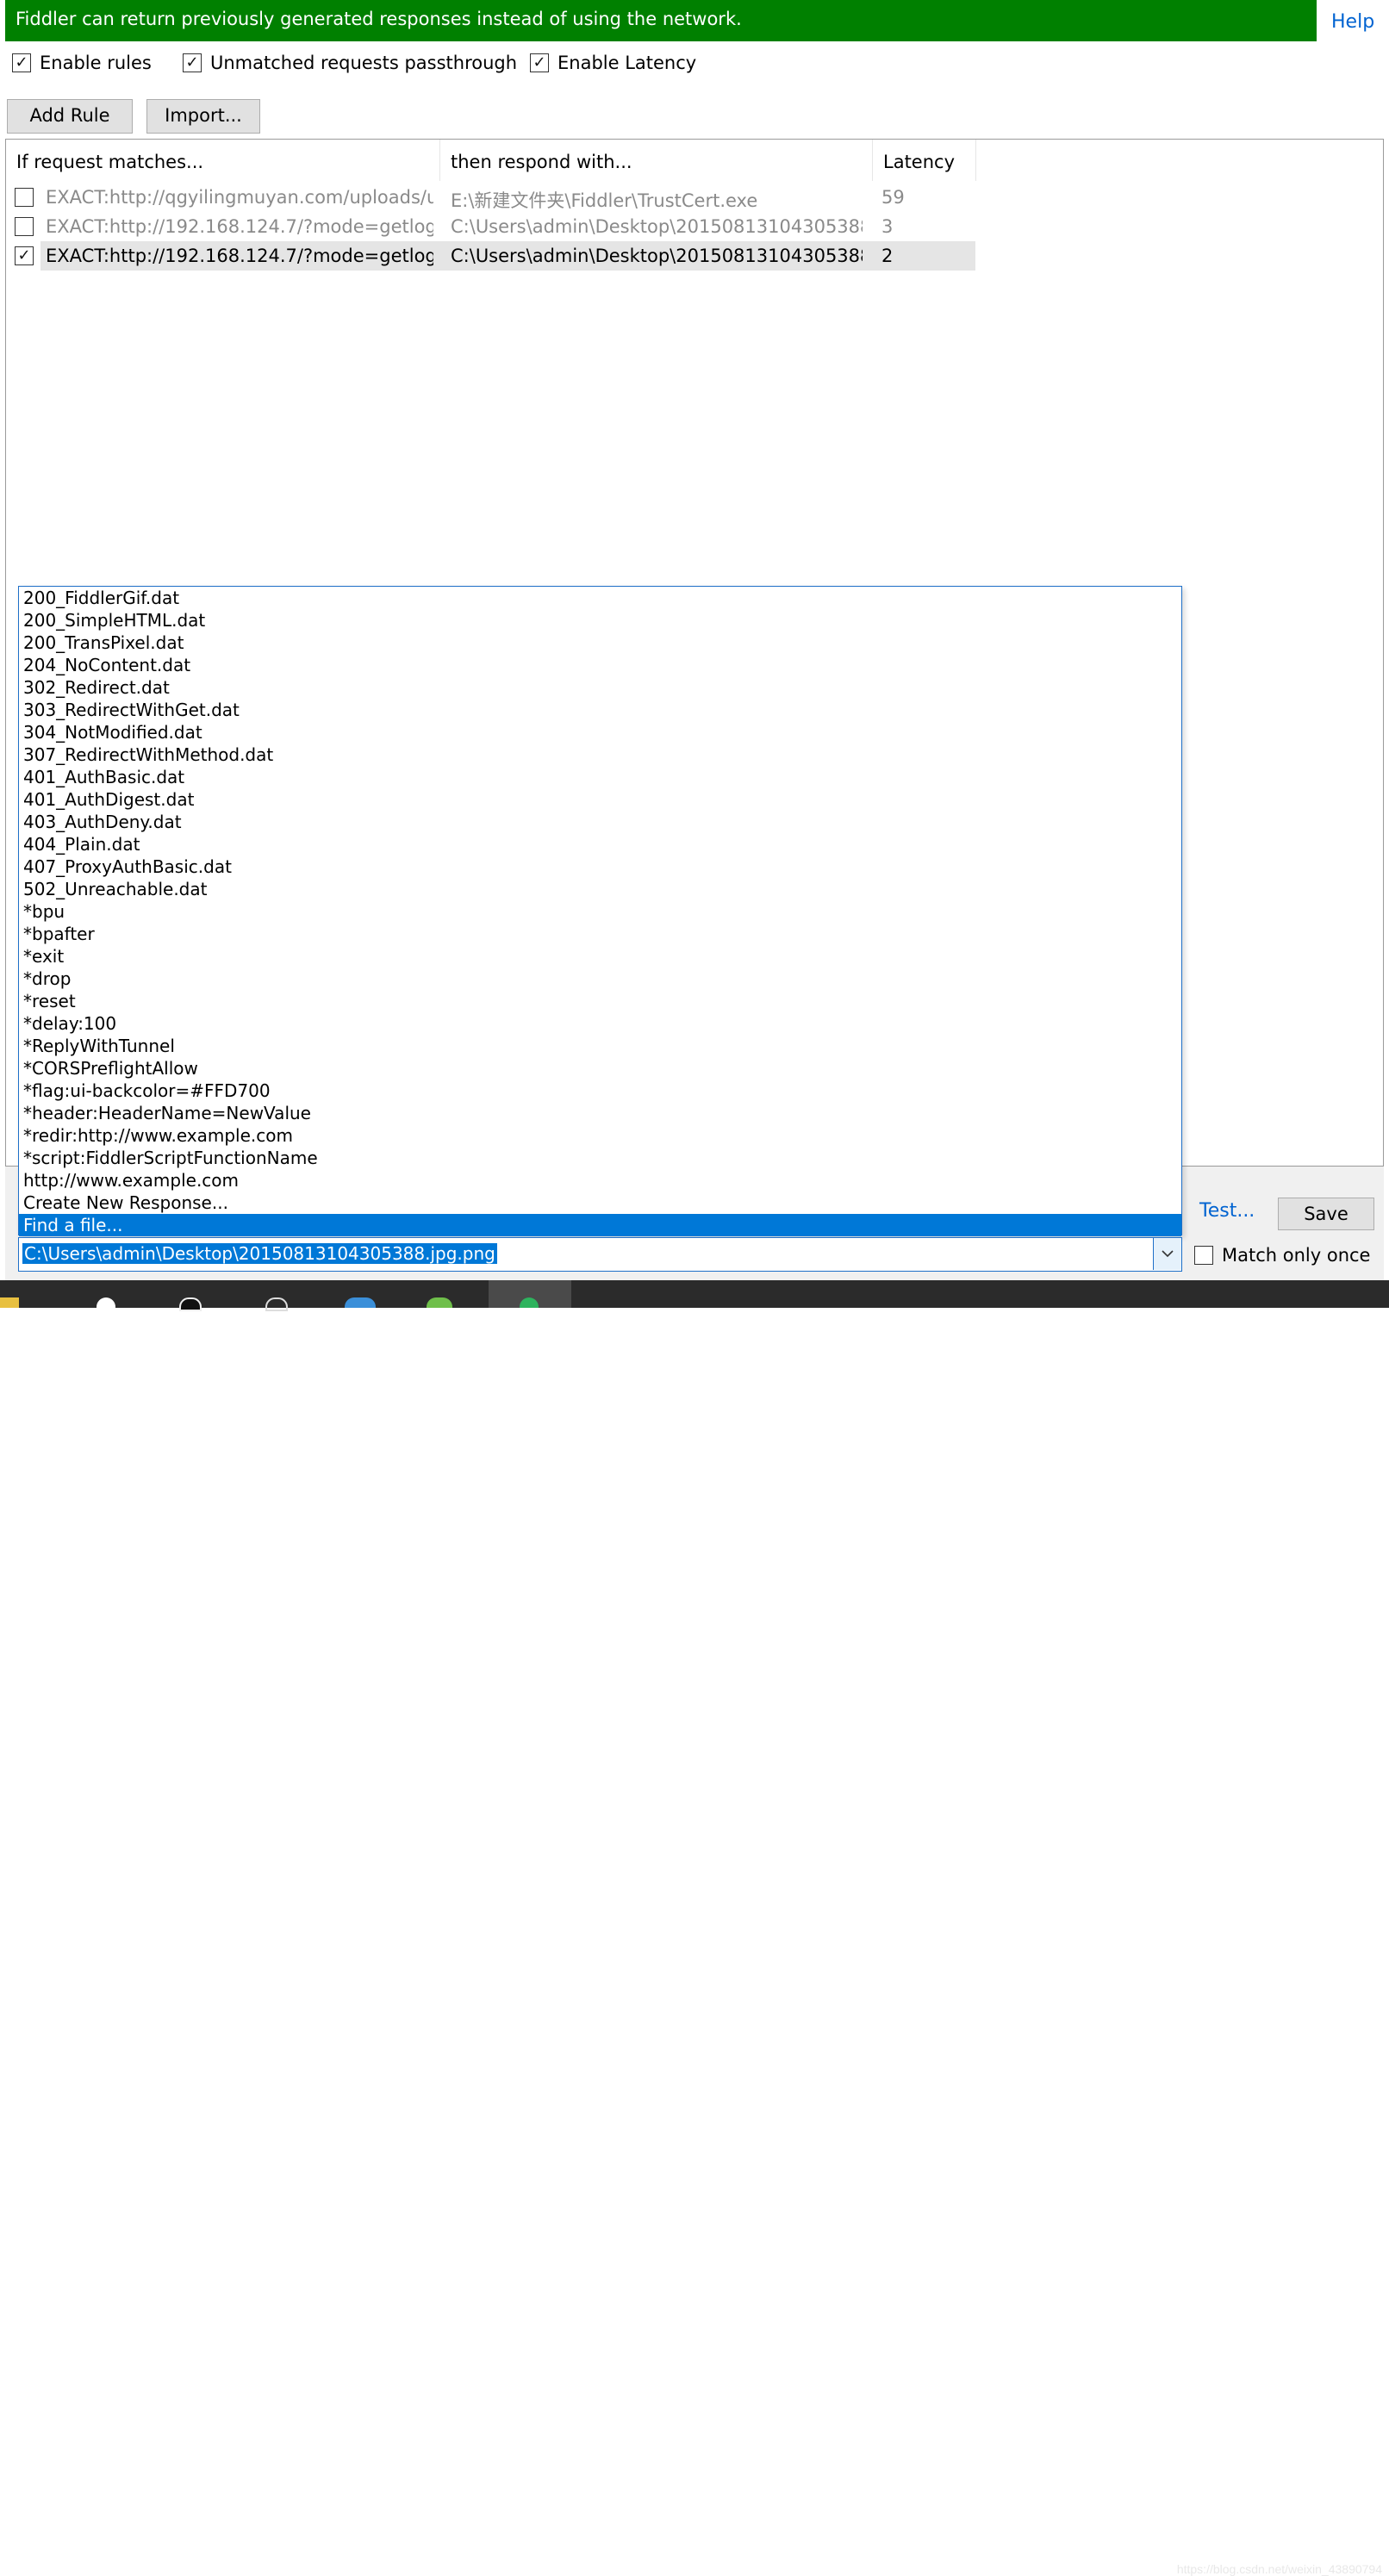 The image size is (1389, 2576). I want to click on column-header-latency: Latency, so click(925, 160).